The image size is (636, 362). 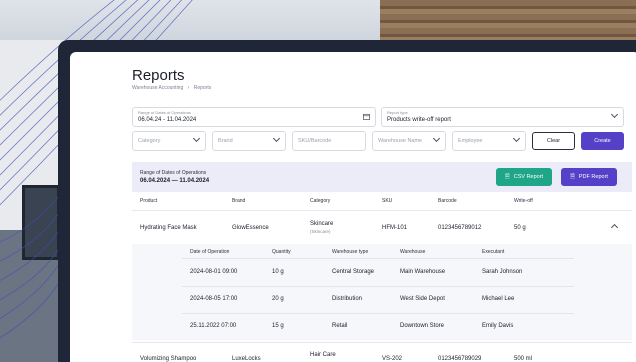 What do you see at coordinates (422, 299) in the screenshot?
I see `sub-cell-warehouse: West Side Depot` at bounding box center [422, 299].